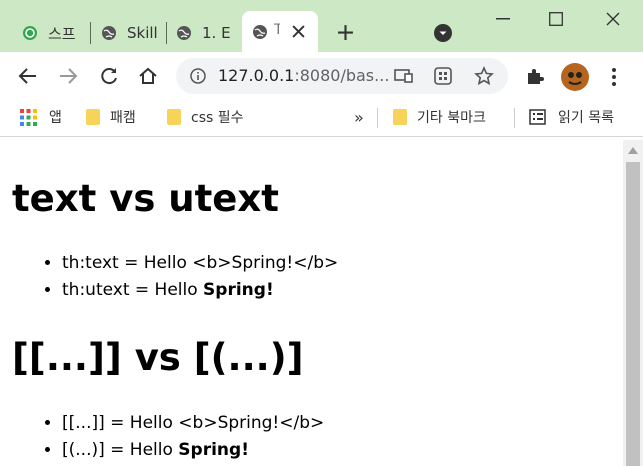 This screenshot has height=466, width=643. What do you see at coordinates (633, 314) in the screenshot?
I see `scrollbar-thumb` at bounding box center [633, 314].